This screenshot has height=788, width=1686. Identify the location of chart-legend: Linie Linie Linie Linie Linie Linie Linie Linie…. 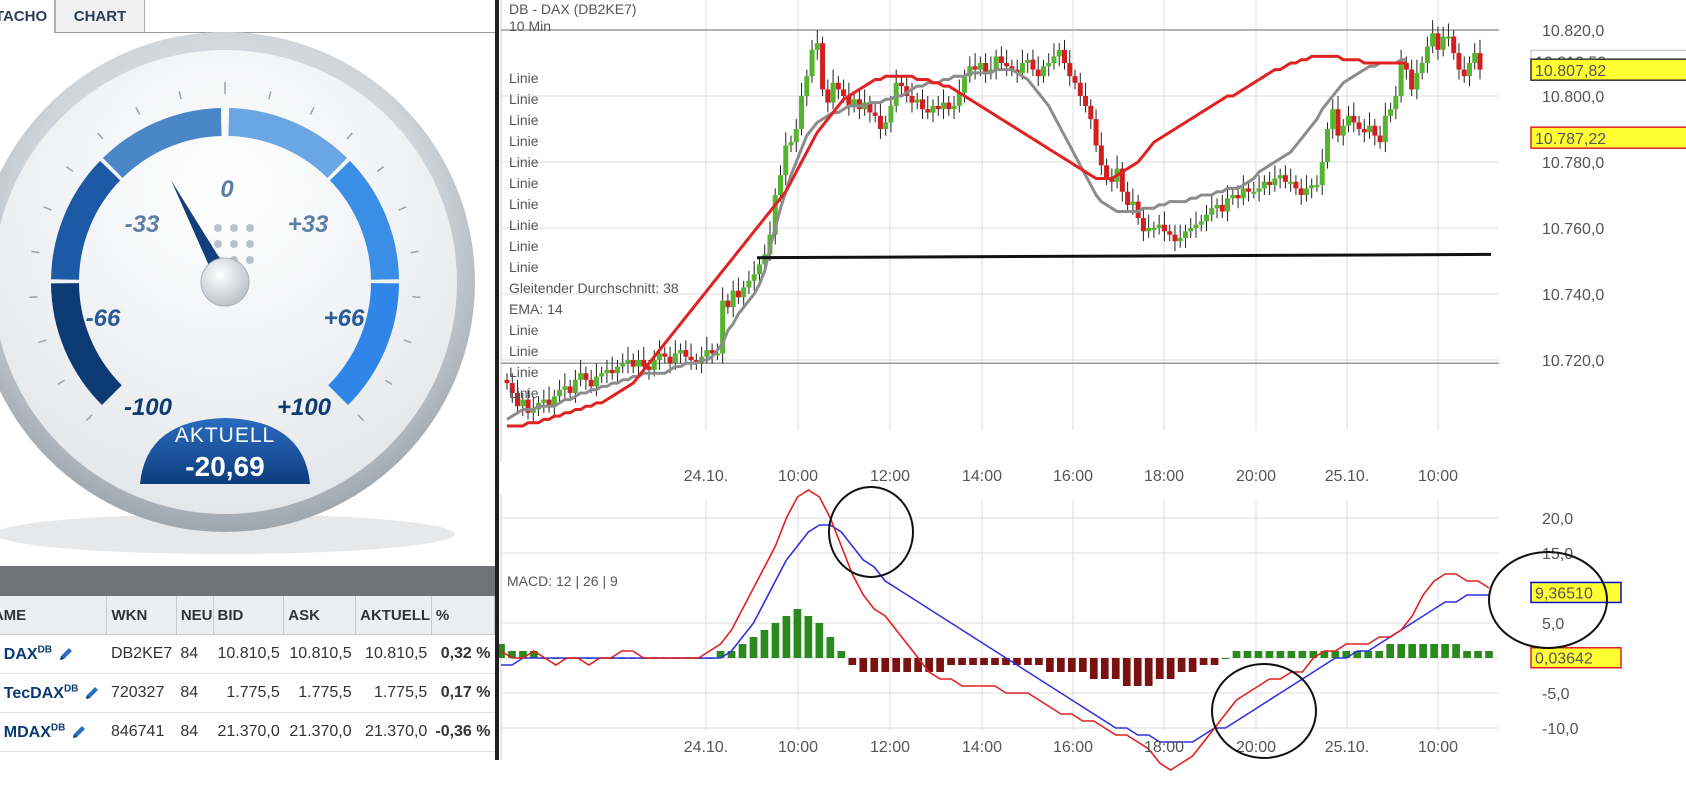
(594, 235).